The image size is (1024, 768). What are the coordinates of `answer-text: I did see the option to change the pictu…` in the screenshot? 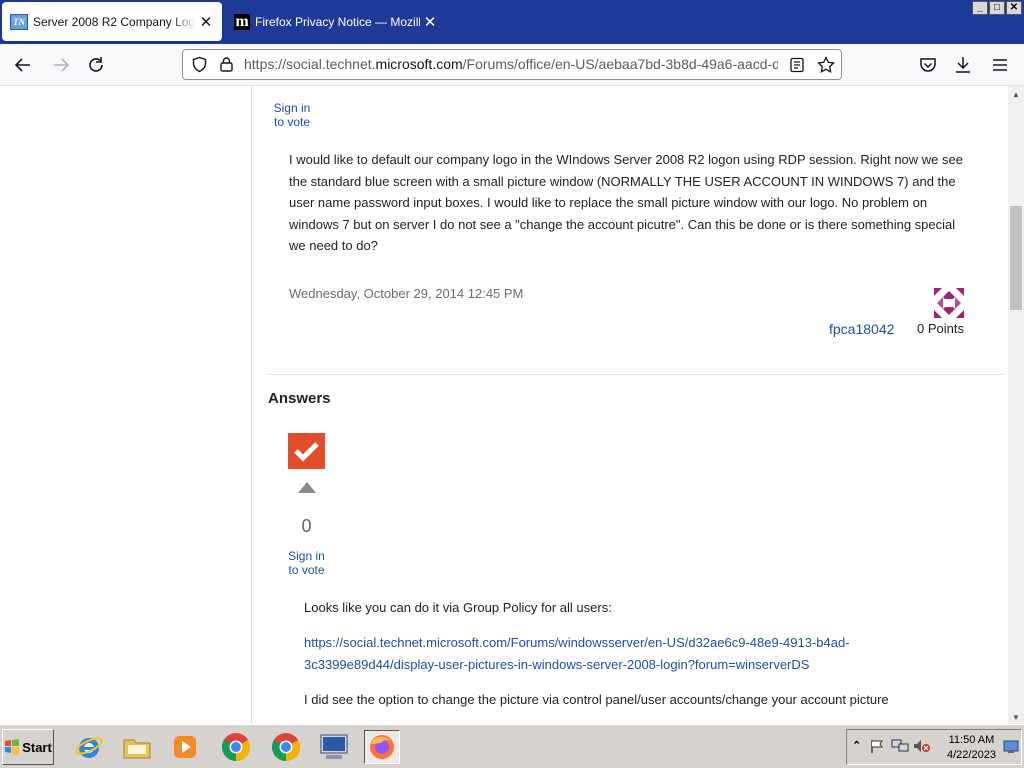 It's located at (596, 699).